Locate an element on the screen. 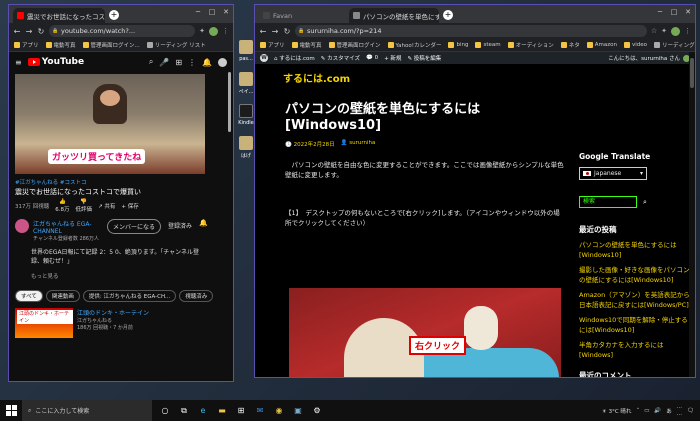 Image resolution: width=700 pixels, height=421 pixels. photos-icon: ▣ is located at coordinates (298, 411).